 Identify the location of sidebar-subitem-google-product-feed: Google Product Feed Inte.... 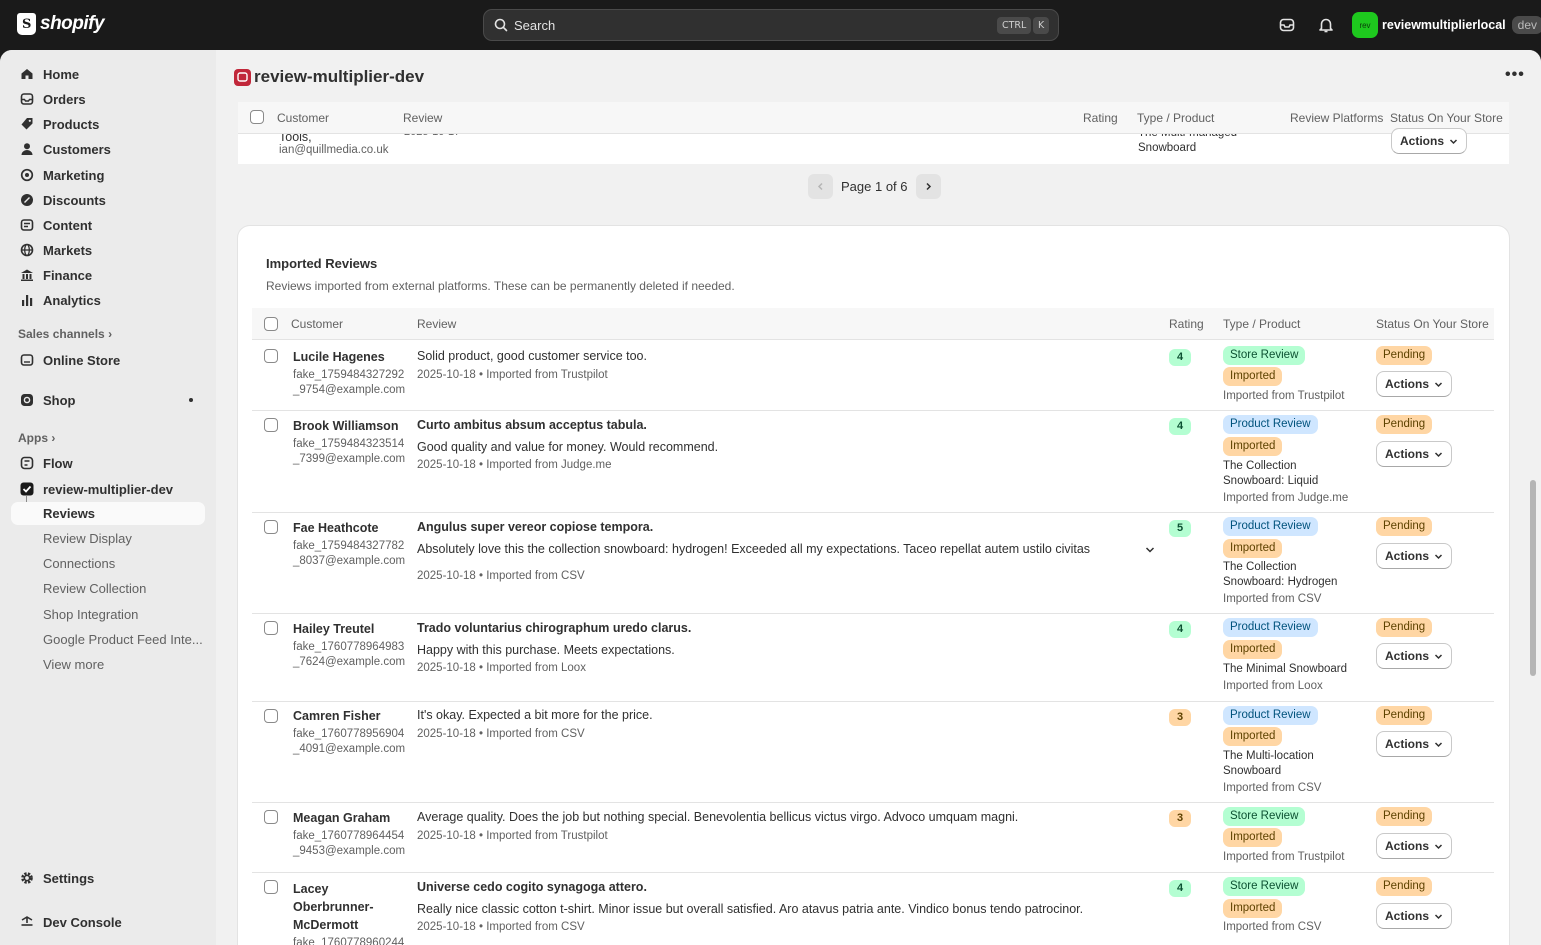
(123, 639).